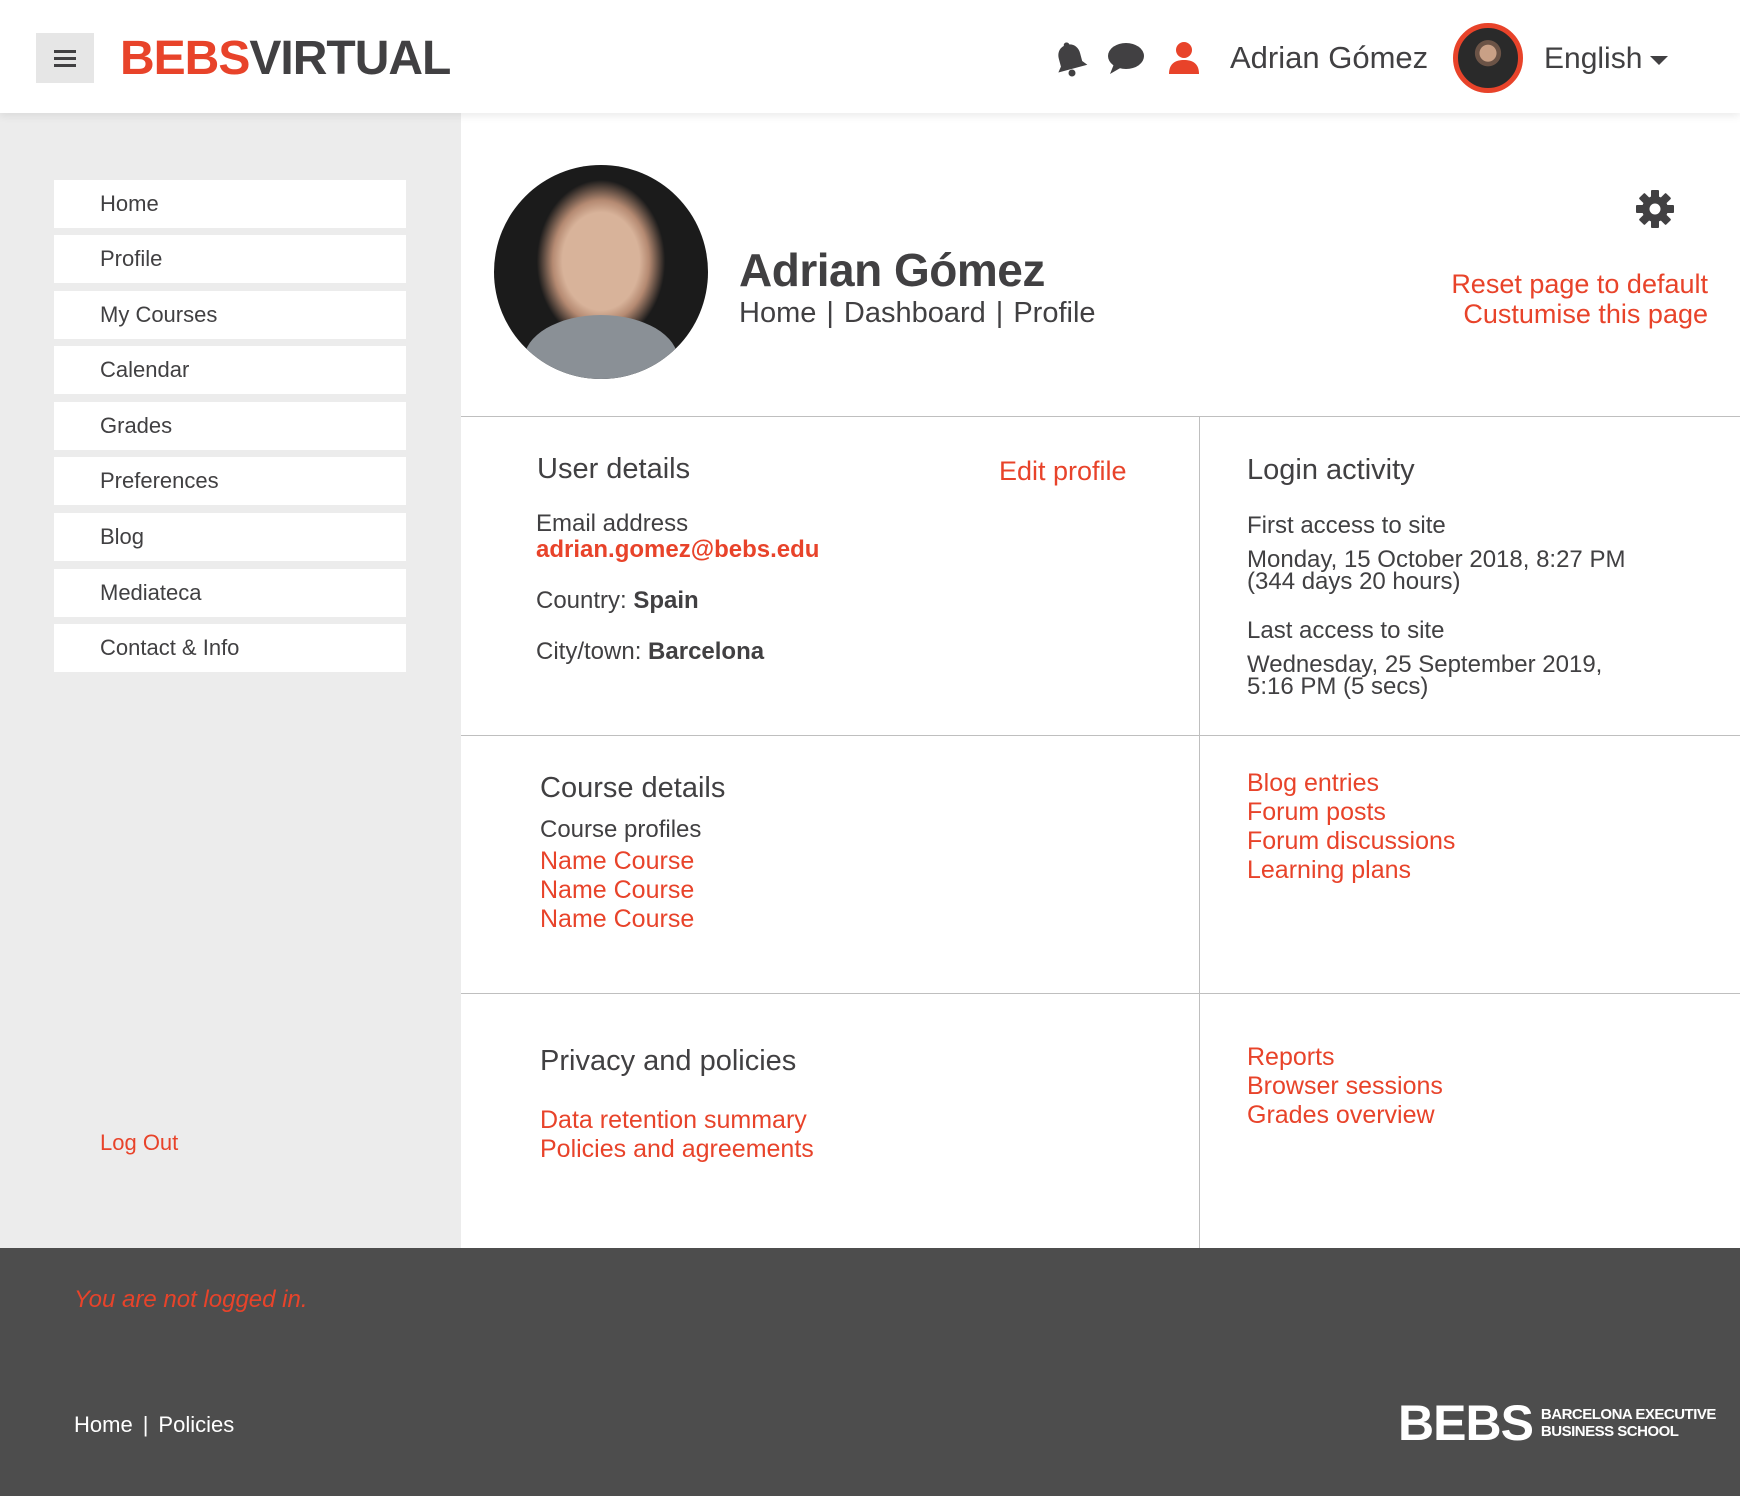 The image size is (1740, 1496). Describe the element at coordinates (1331, 470) in the screenshot. I see `login-activity-title: Login activity` at that location.